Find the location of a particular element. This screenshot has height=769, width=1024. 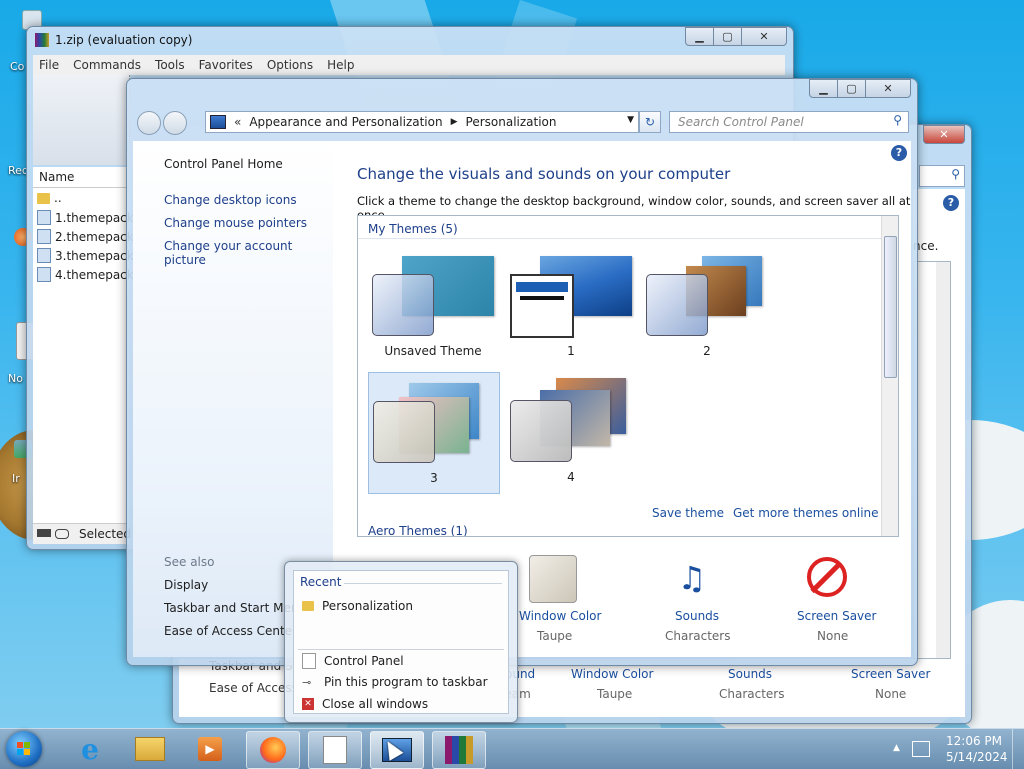

column-header: Name is located at coordinates (81, 177).